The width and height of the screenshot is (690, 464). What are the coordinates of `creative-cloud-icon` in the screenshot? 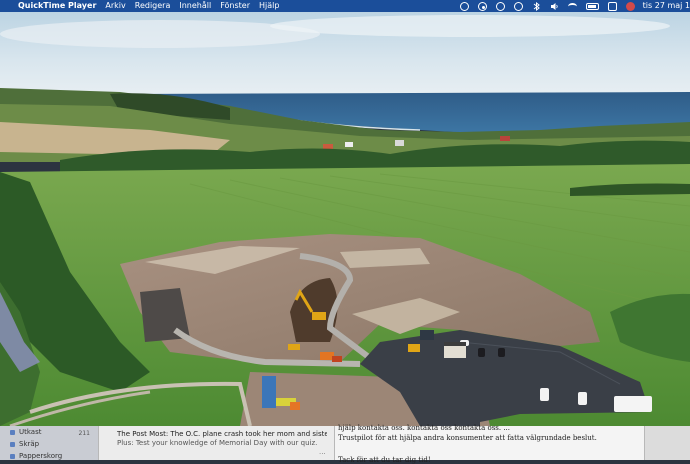 It's located at (464, 6).